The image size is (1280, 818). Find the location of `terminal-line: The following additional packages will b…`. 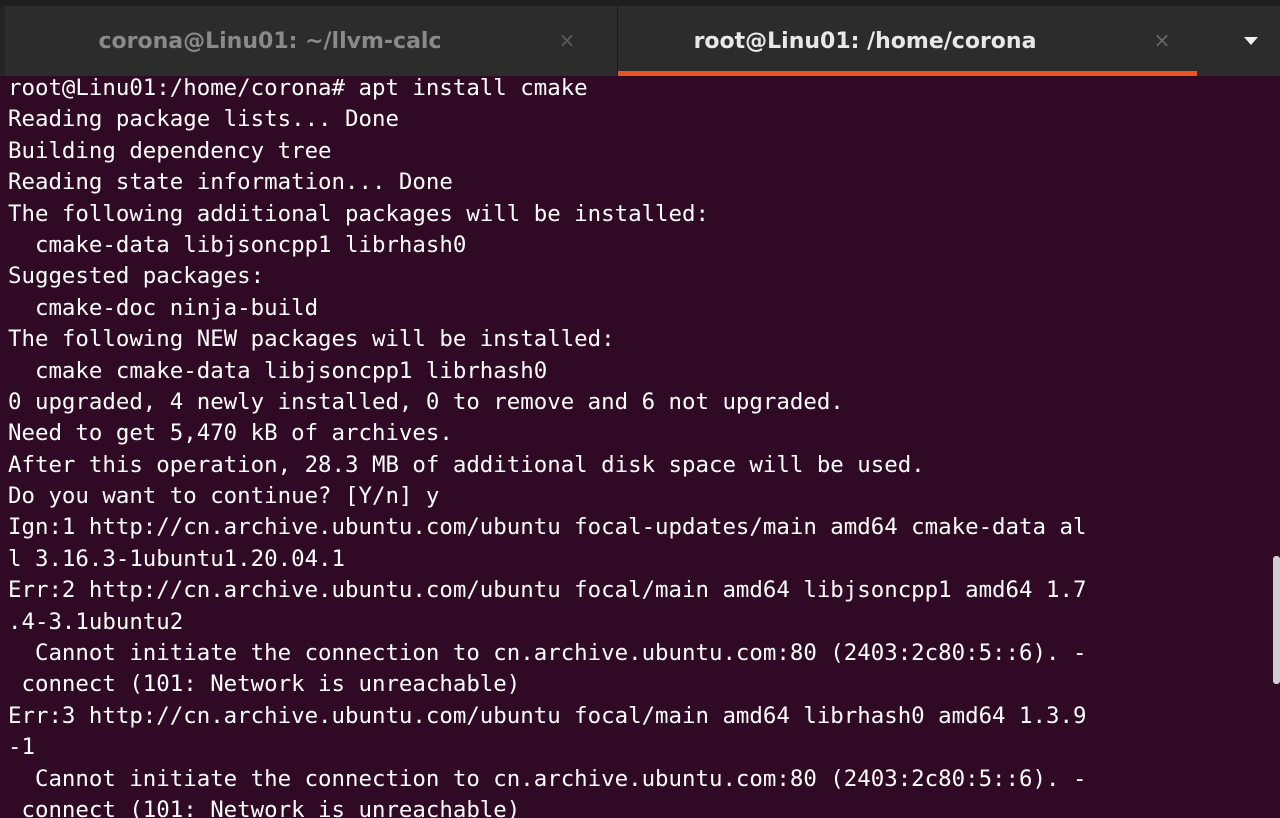

terminal-line: The following additional packages will b… is located at coordinates (358, 213).